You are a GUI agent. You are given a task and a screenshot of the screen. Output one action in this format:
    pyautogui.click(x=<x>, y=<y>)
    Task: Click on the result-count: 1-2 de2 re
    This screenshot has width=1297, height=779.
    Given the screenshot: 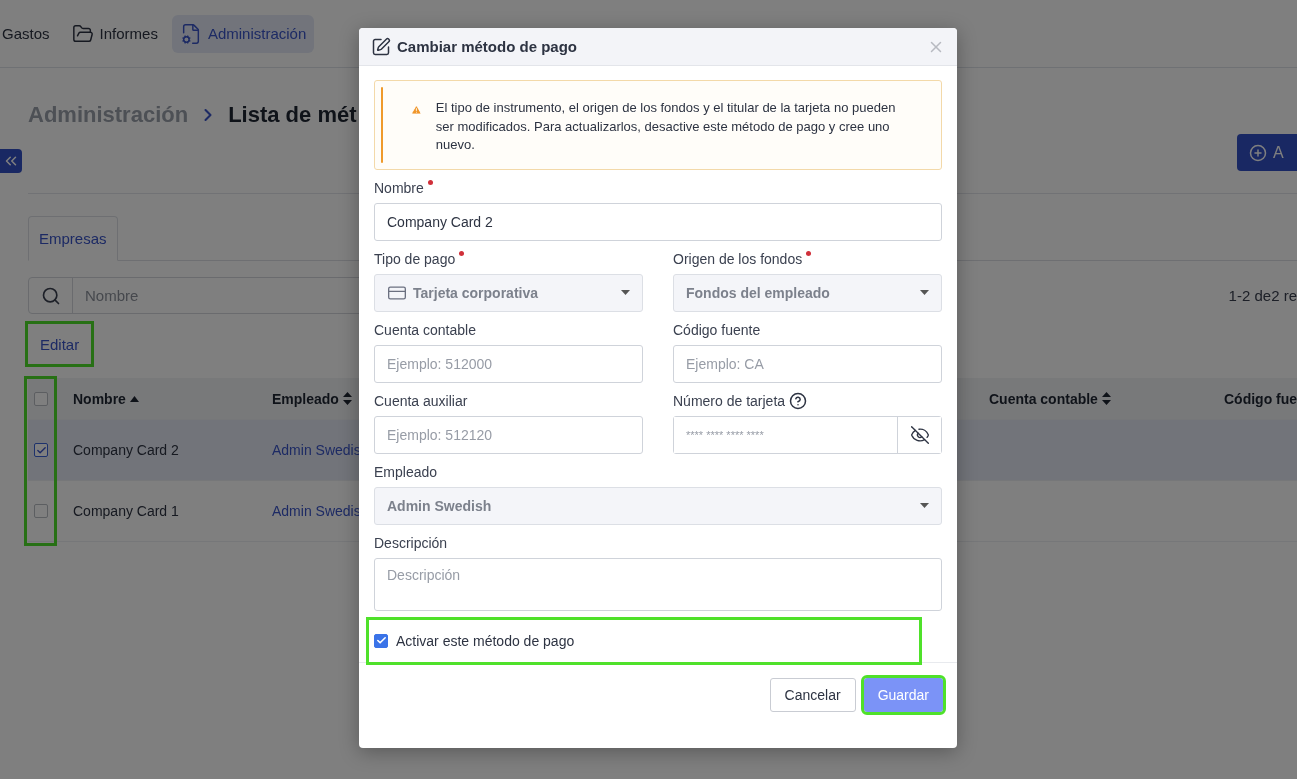 What is the action you would take?
    pyautogui.click(x=1262, y=295)
    